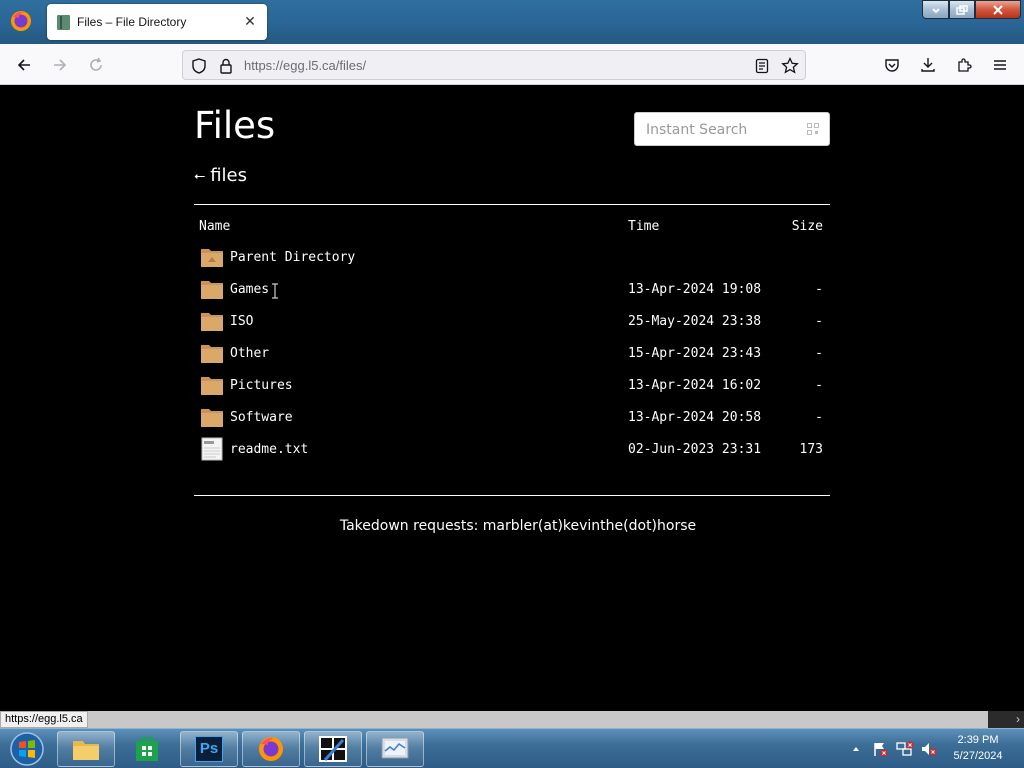  Describe the element at coordinates (269, 449) in the screenshot. I see `file-name: readme.txt` at that location.